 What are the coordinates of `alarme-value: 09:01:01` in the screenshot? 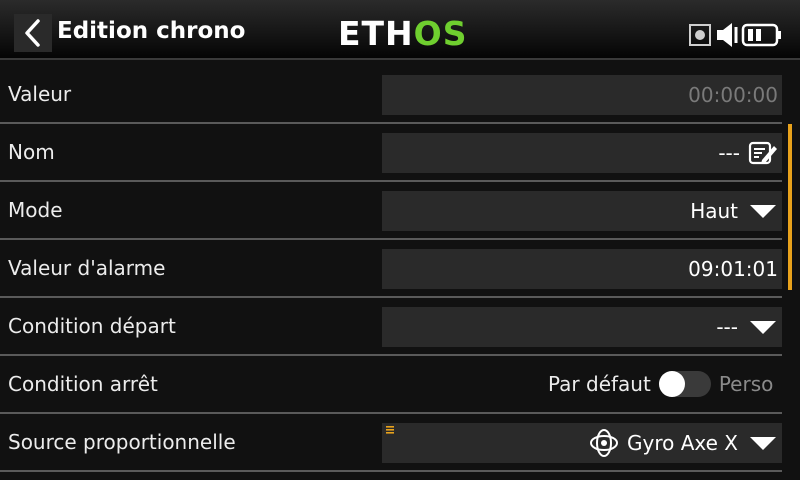 It's located at (733, 269).